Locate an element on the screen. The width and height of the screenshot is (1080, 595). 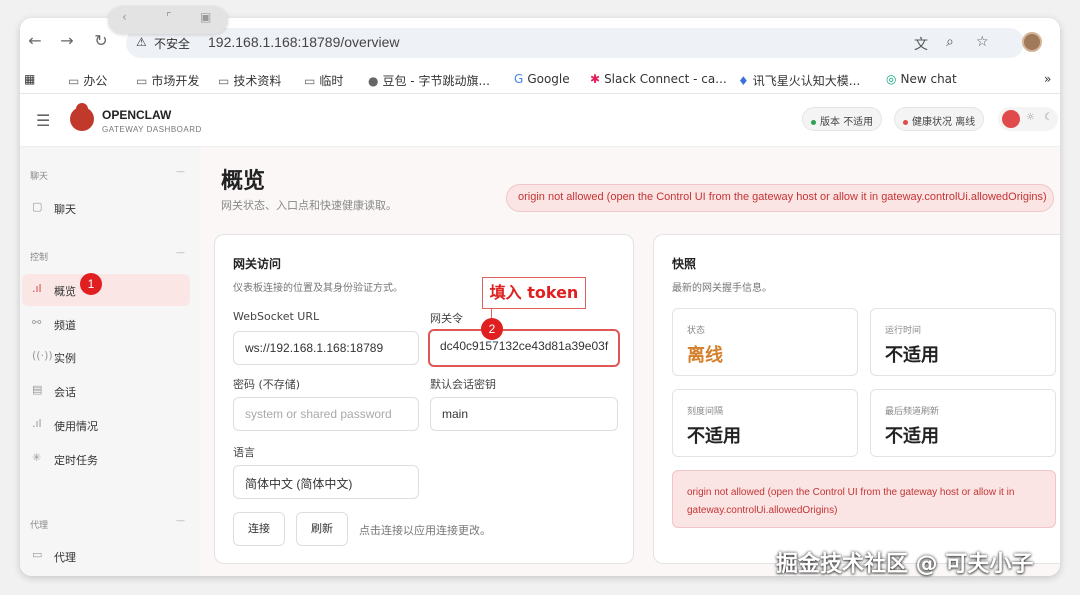
profile-avatar is located at coordinates (1032, 42).